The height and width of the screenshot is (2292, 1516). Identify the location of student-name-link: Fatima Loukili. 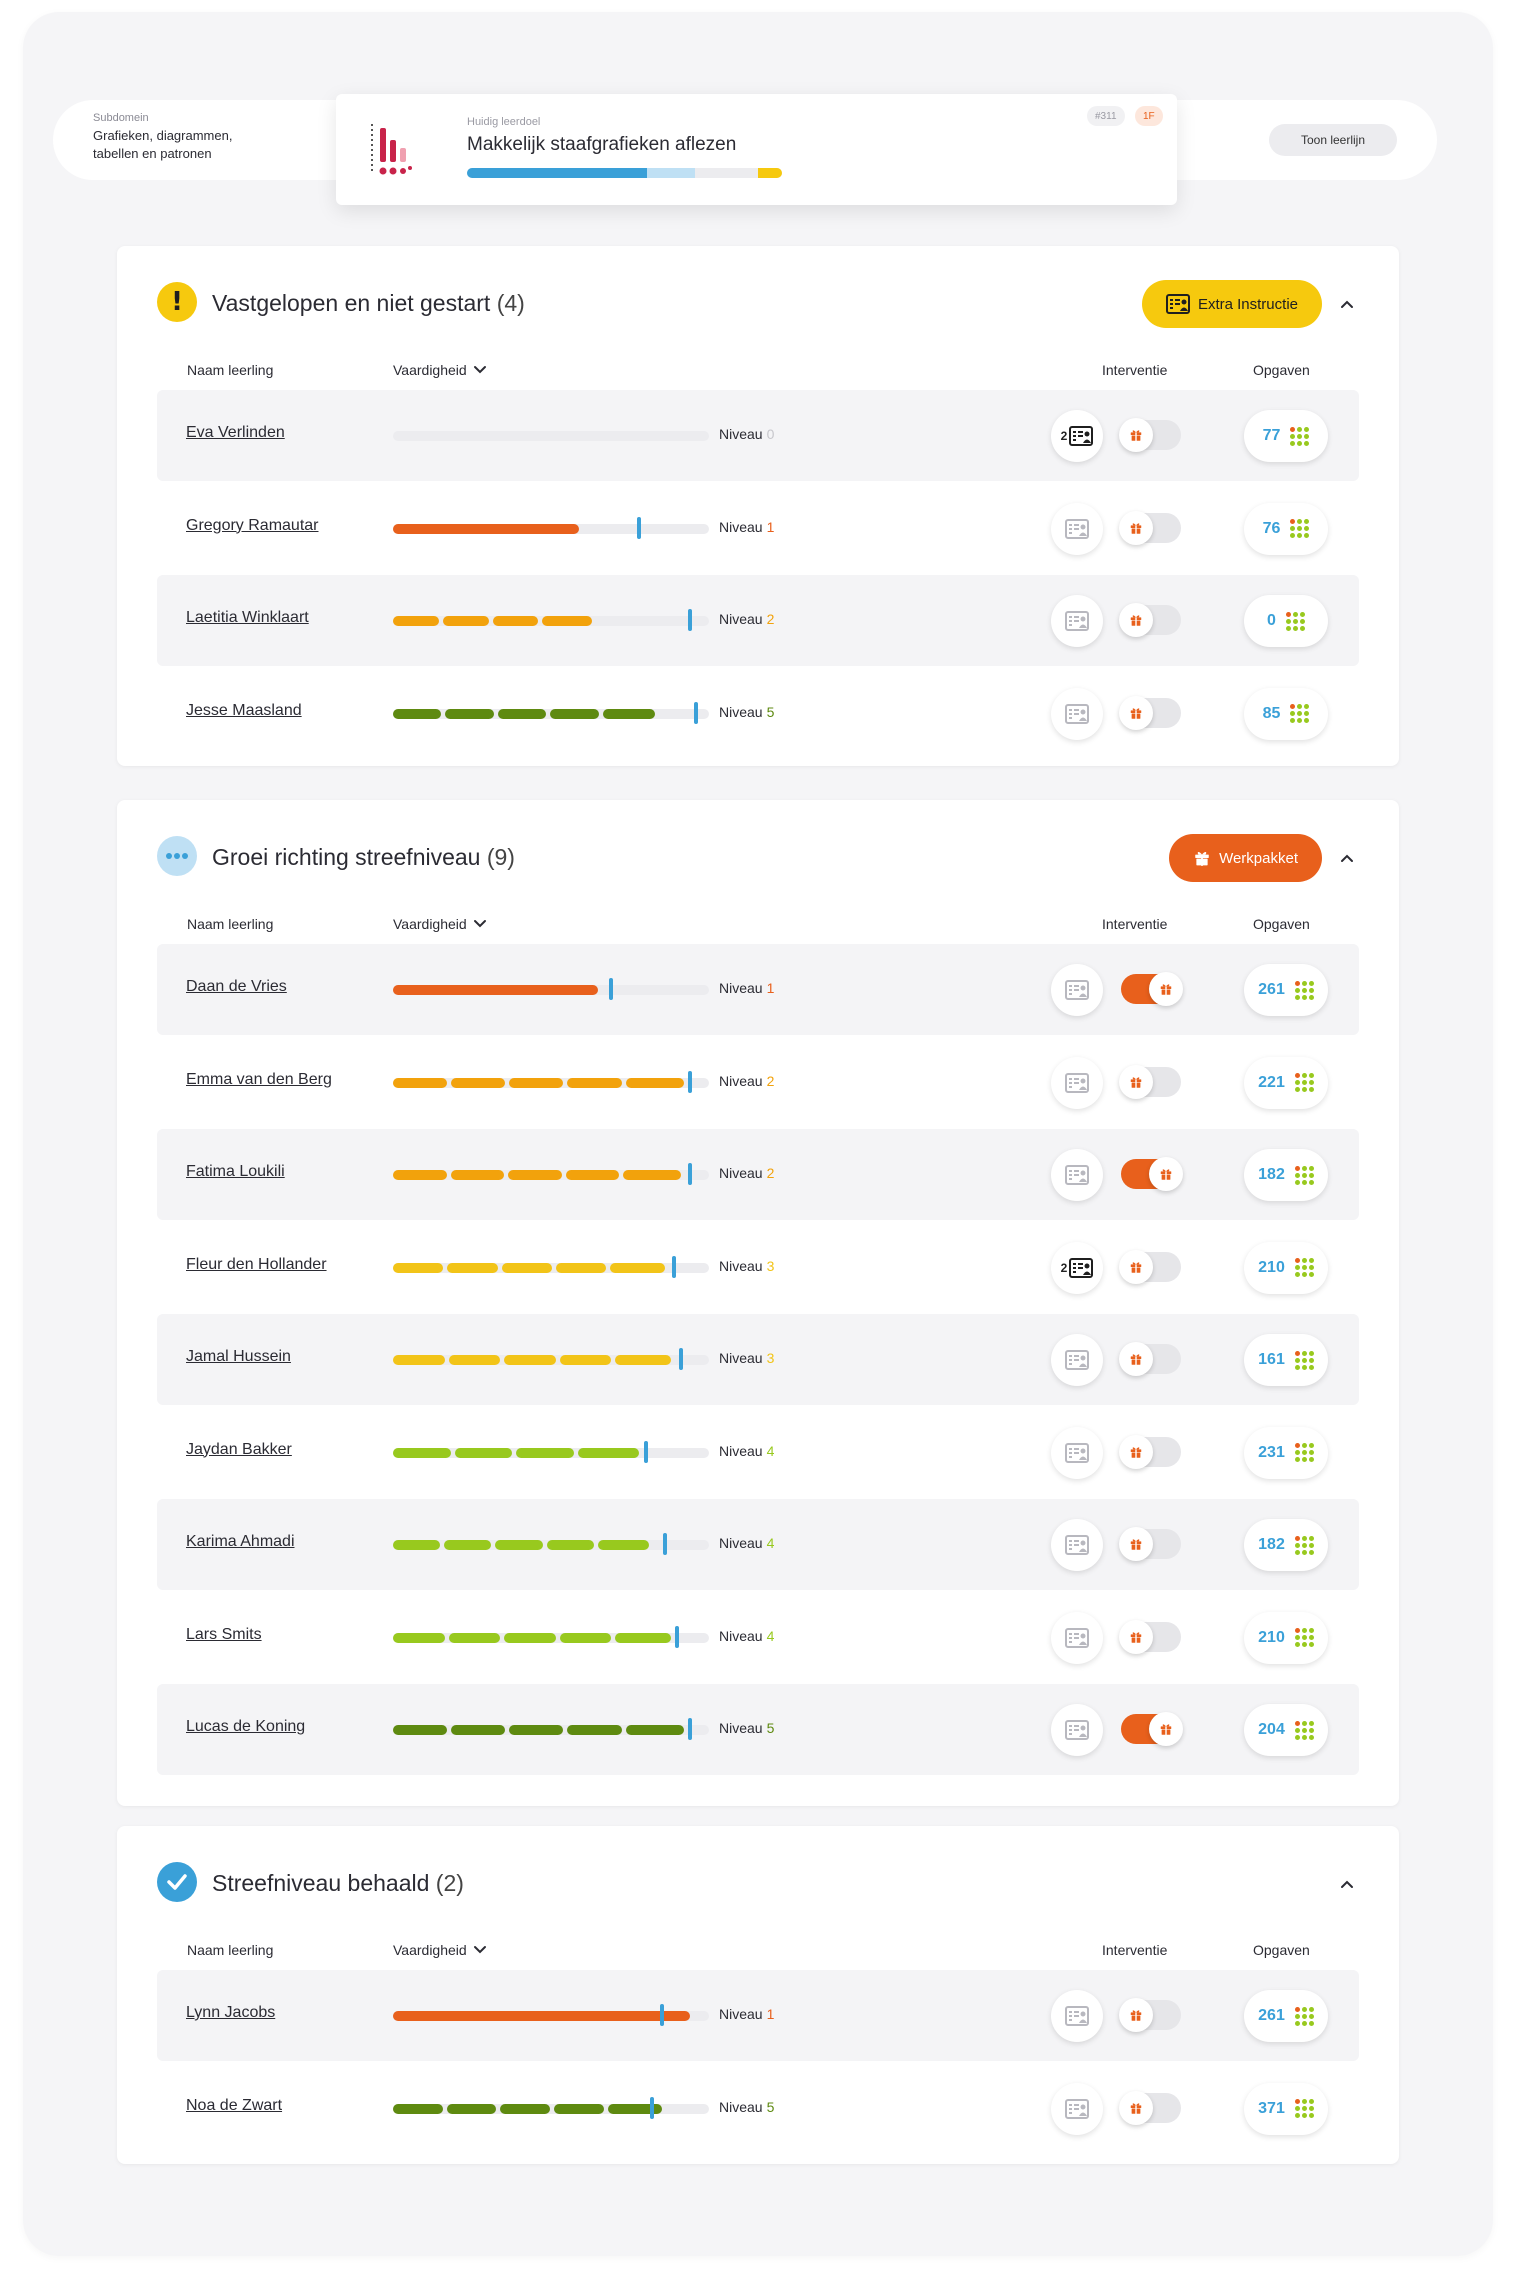
(235, 1172).